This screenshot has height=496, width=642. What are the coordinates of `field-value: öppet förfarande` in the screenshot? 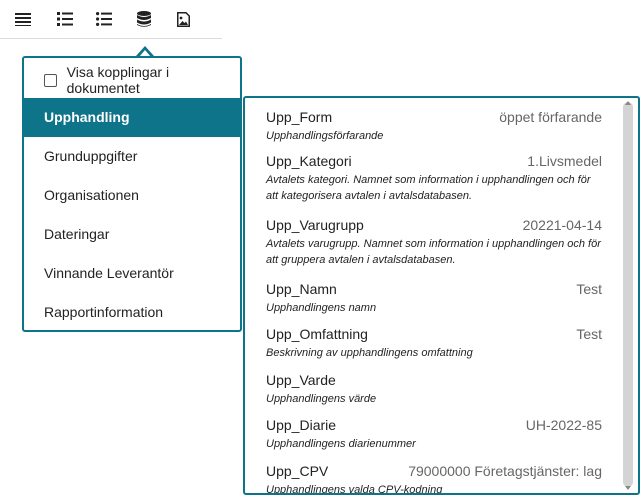 It's located at (550, 117).